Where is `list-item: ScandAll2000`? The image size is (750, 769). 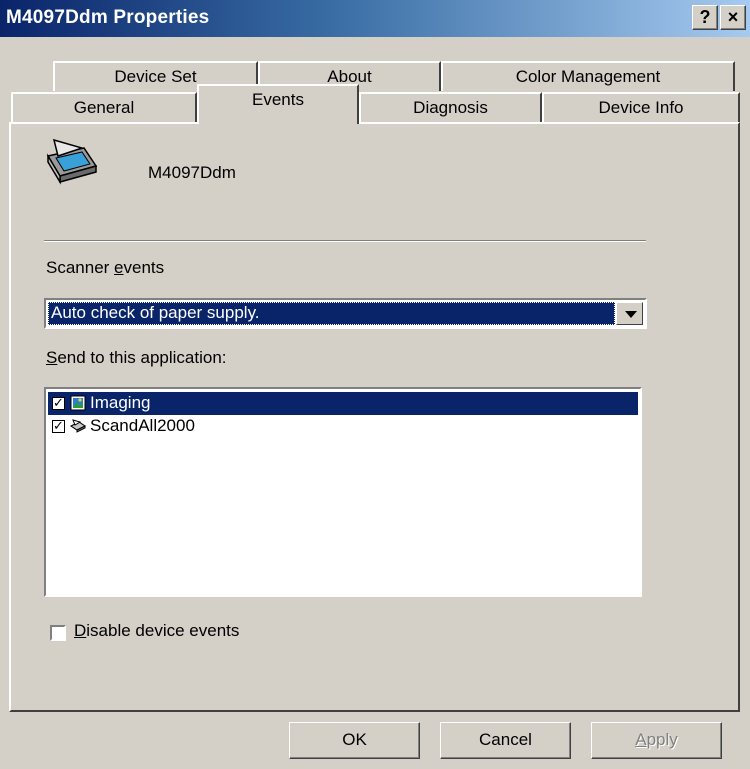 list-item: ScandAll2000 is located at coordinates (343, 426).